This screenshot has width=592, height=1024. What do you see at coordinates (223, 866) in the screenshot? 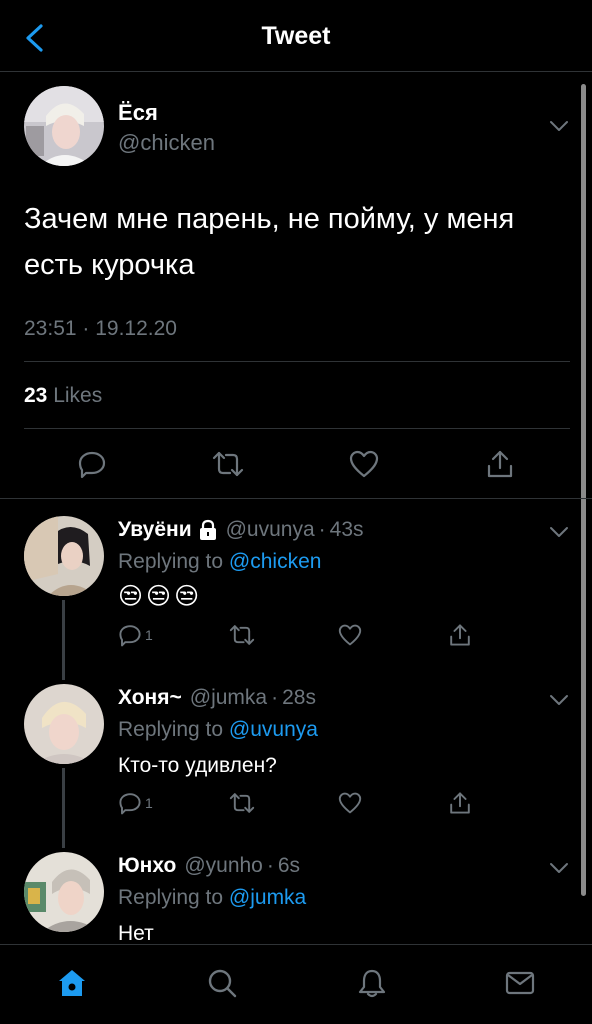
I see `reply-author-handle: @yunho` at bounding box center [223, 866].